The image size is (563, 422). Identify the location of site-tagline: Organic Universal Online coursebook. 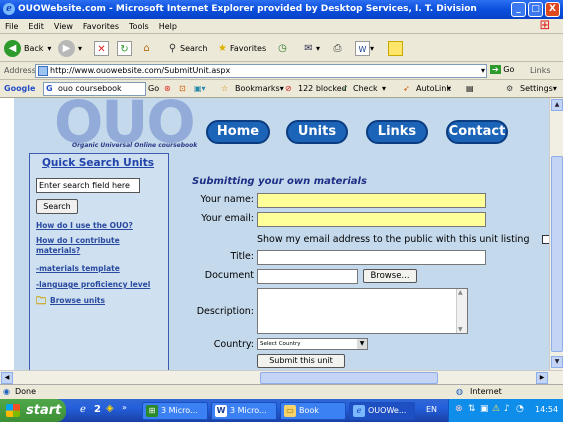
(135, 145).